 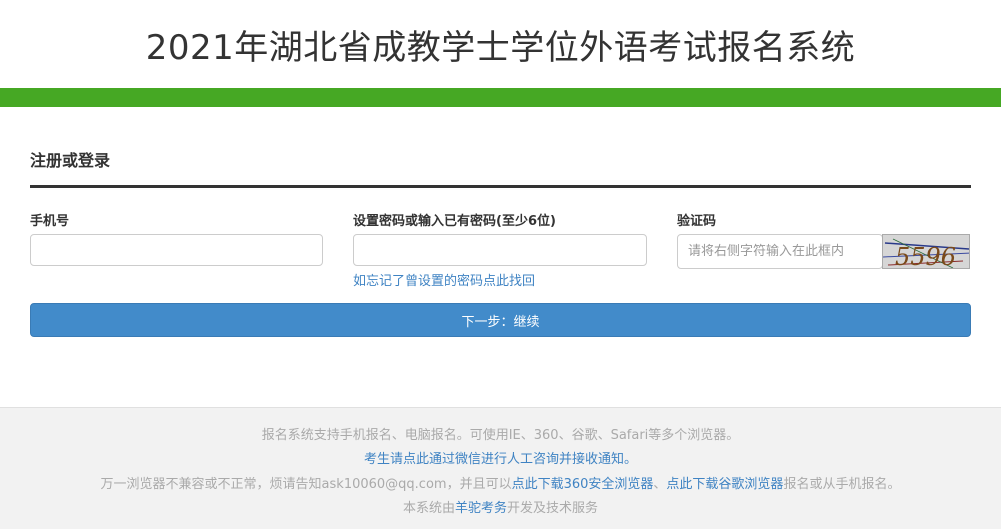 I want to click on captcha-label: 验证码, so click(x=697, y=221).